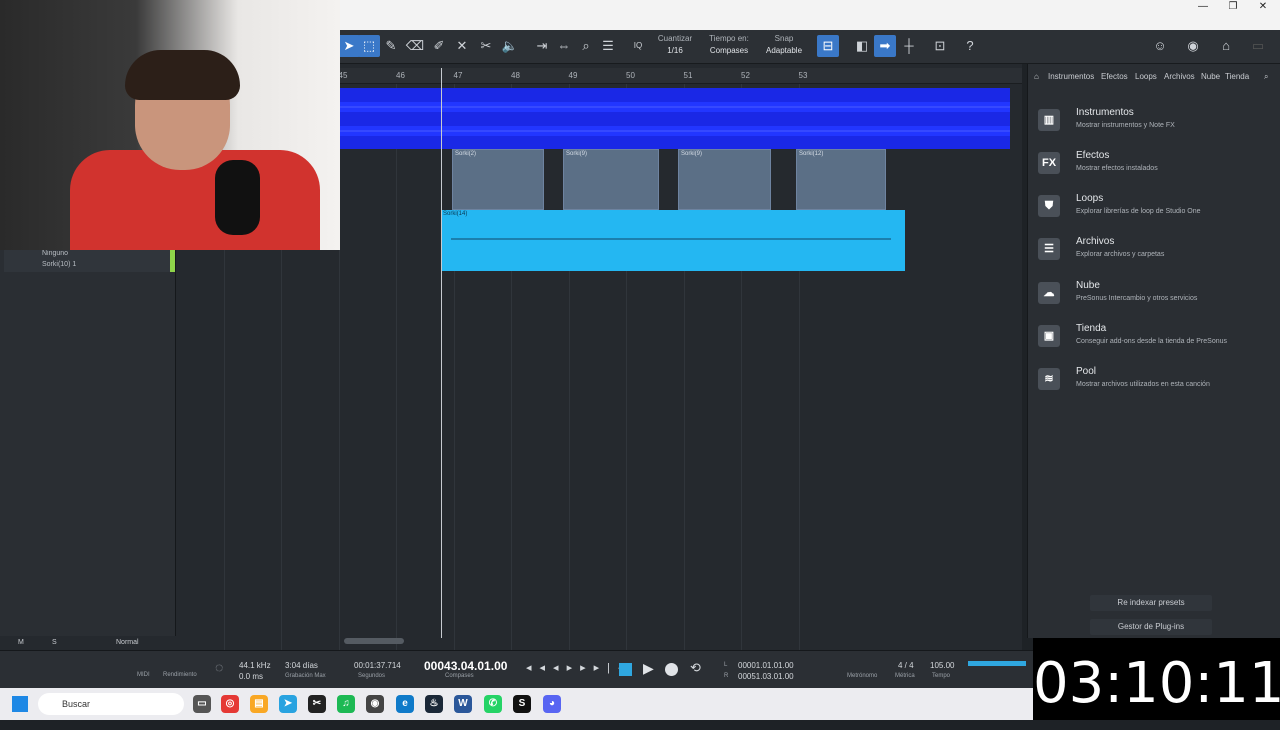  What do you see at coordinates (1266, 77) in the screenshot?
I see `search-icon: ⌕` at bounding box center [1266, 77].